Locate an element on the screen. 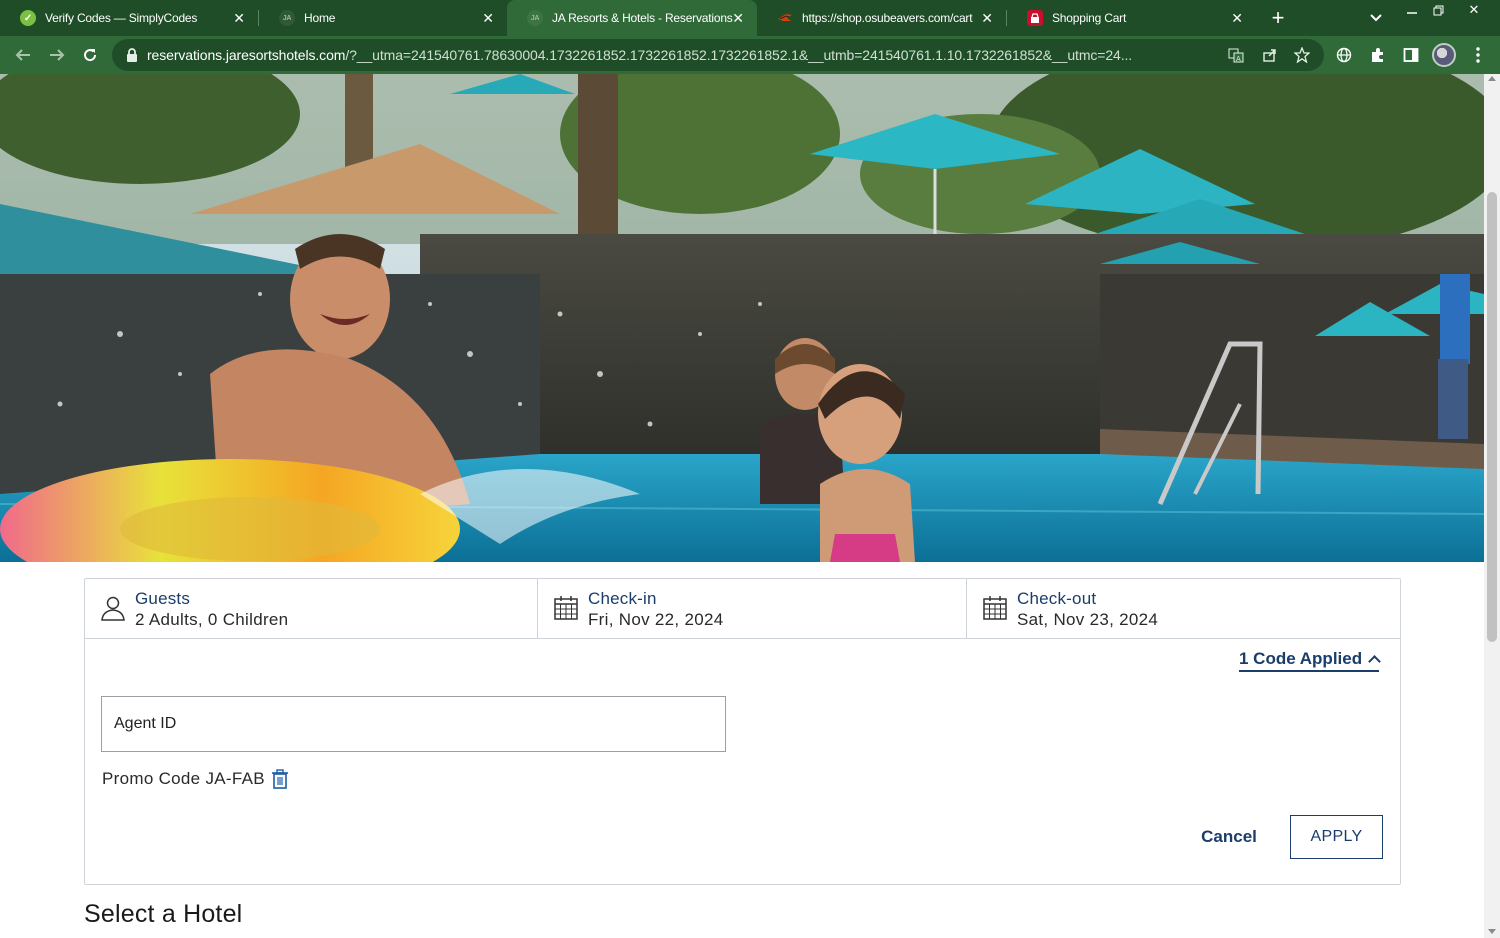 The width and height of the screenshot is (1500, 938). tab-title: Home is located at coordinates (320, 18).